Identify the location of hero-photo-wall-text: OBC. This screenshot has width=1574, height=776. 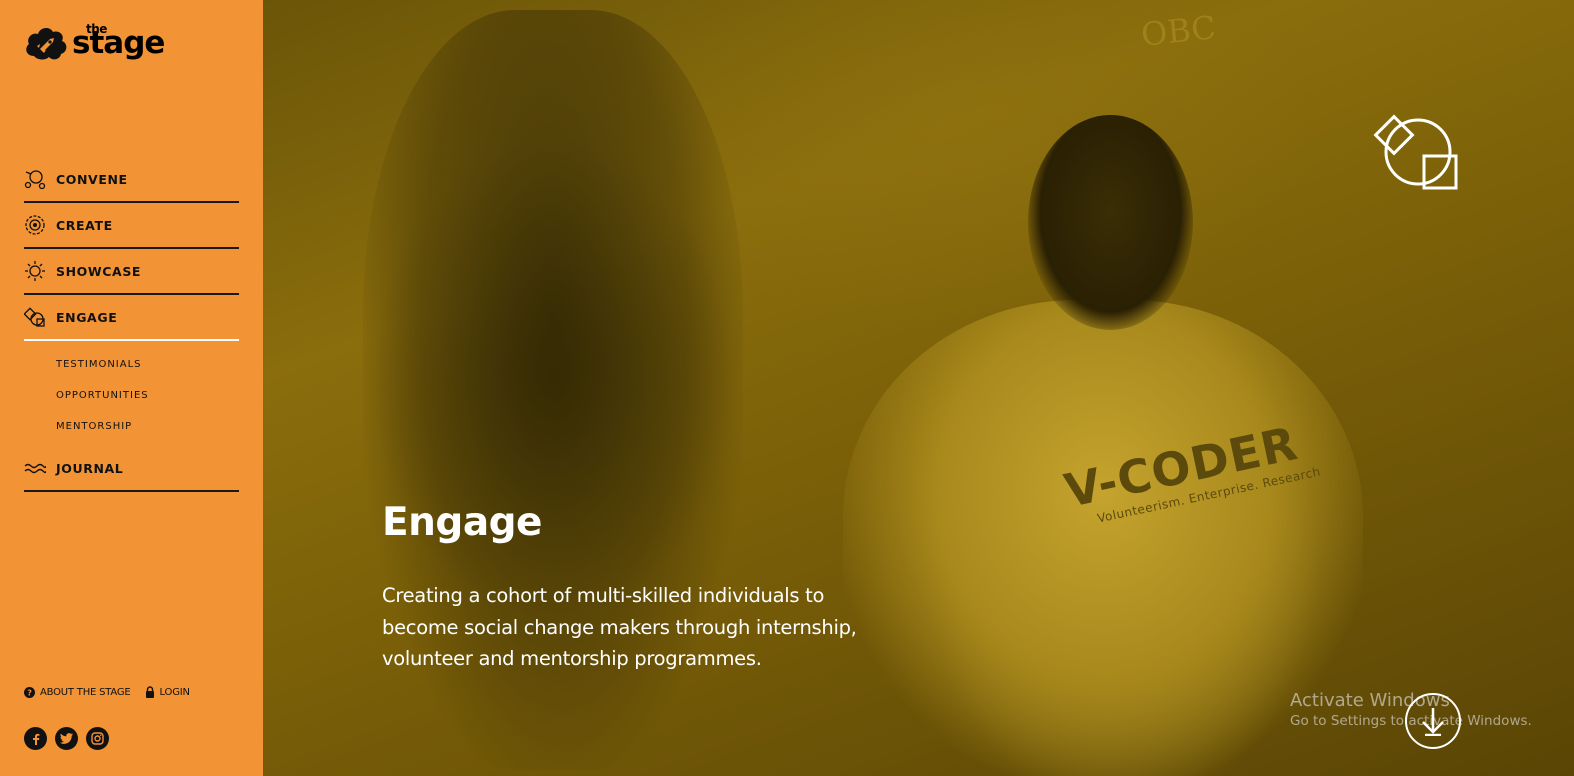
(1178, 31).